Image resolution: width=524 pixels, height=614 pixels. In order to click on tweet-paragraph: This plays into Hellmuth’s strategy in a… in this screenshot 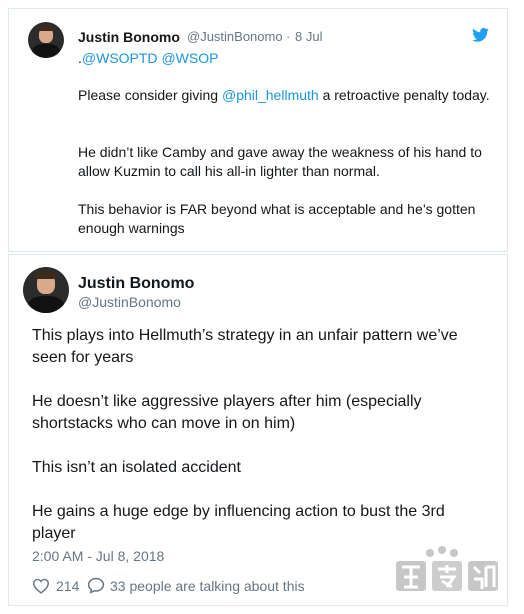, I will do `click(245, 346)`.